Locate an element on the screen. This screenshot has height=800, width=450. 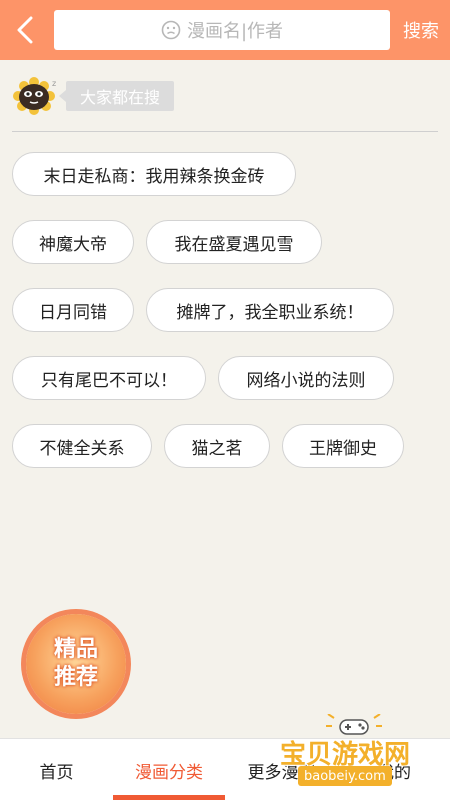
tag-item: 摊牌了，我全职业系统！ is located at coordinates (270, 310).